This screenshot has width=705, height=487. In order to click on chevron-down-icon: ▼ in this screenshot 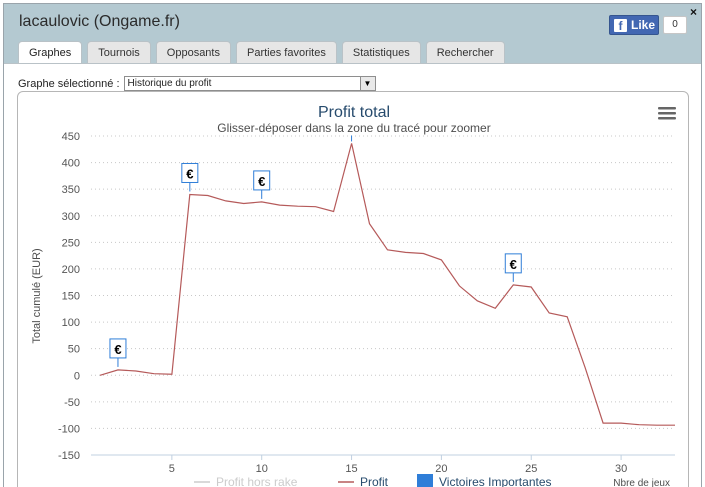, I will do `click(367, 83)`.